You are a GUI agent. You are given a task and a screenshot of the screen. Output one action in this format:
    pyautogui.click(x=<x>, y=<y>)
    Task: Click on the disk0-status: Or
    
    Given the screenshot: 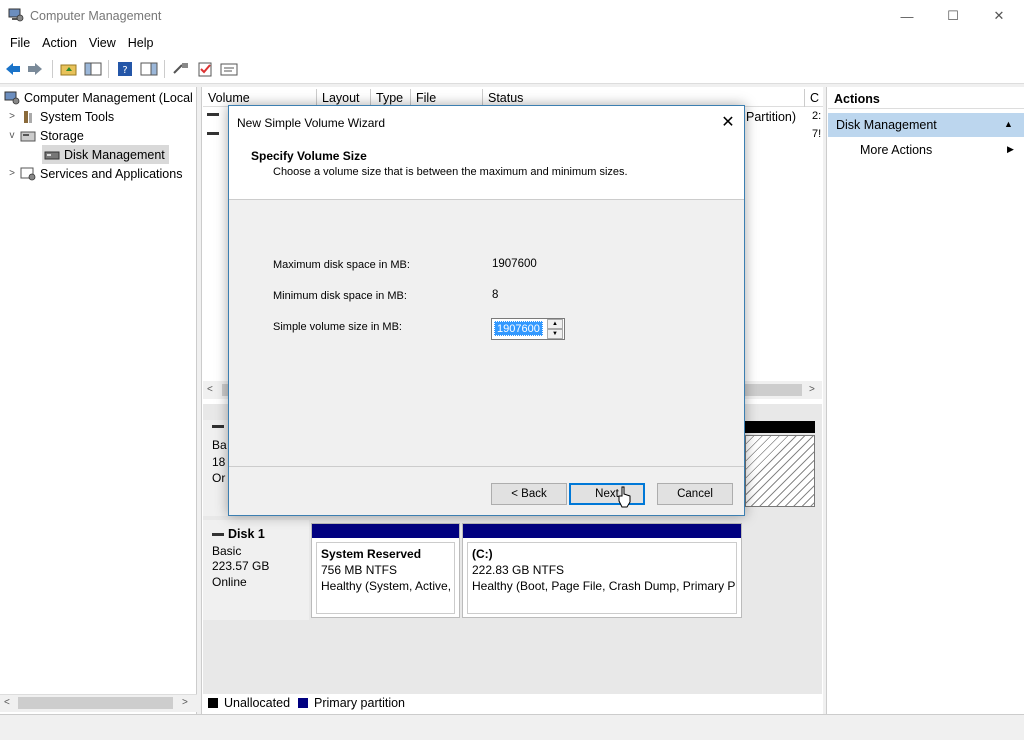 What is the action you would take?
    pyautogui.click(x=219, y=478)
    